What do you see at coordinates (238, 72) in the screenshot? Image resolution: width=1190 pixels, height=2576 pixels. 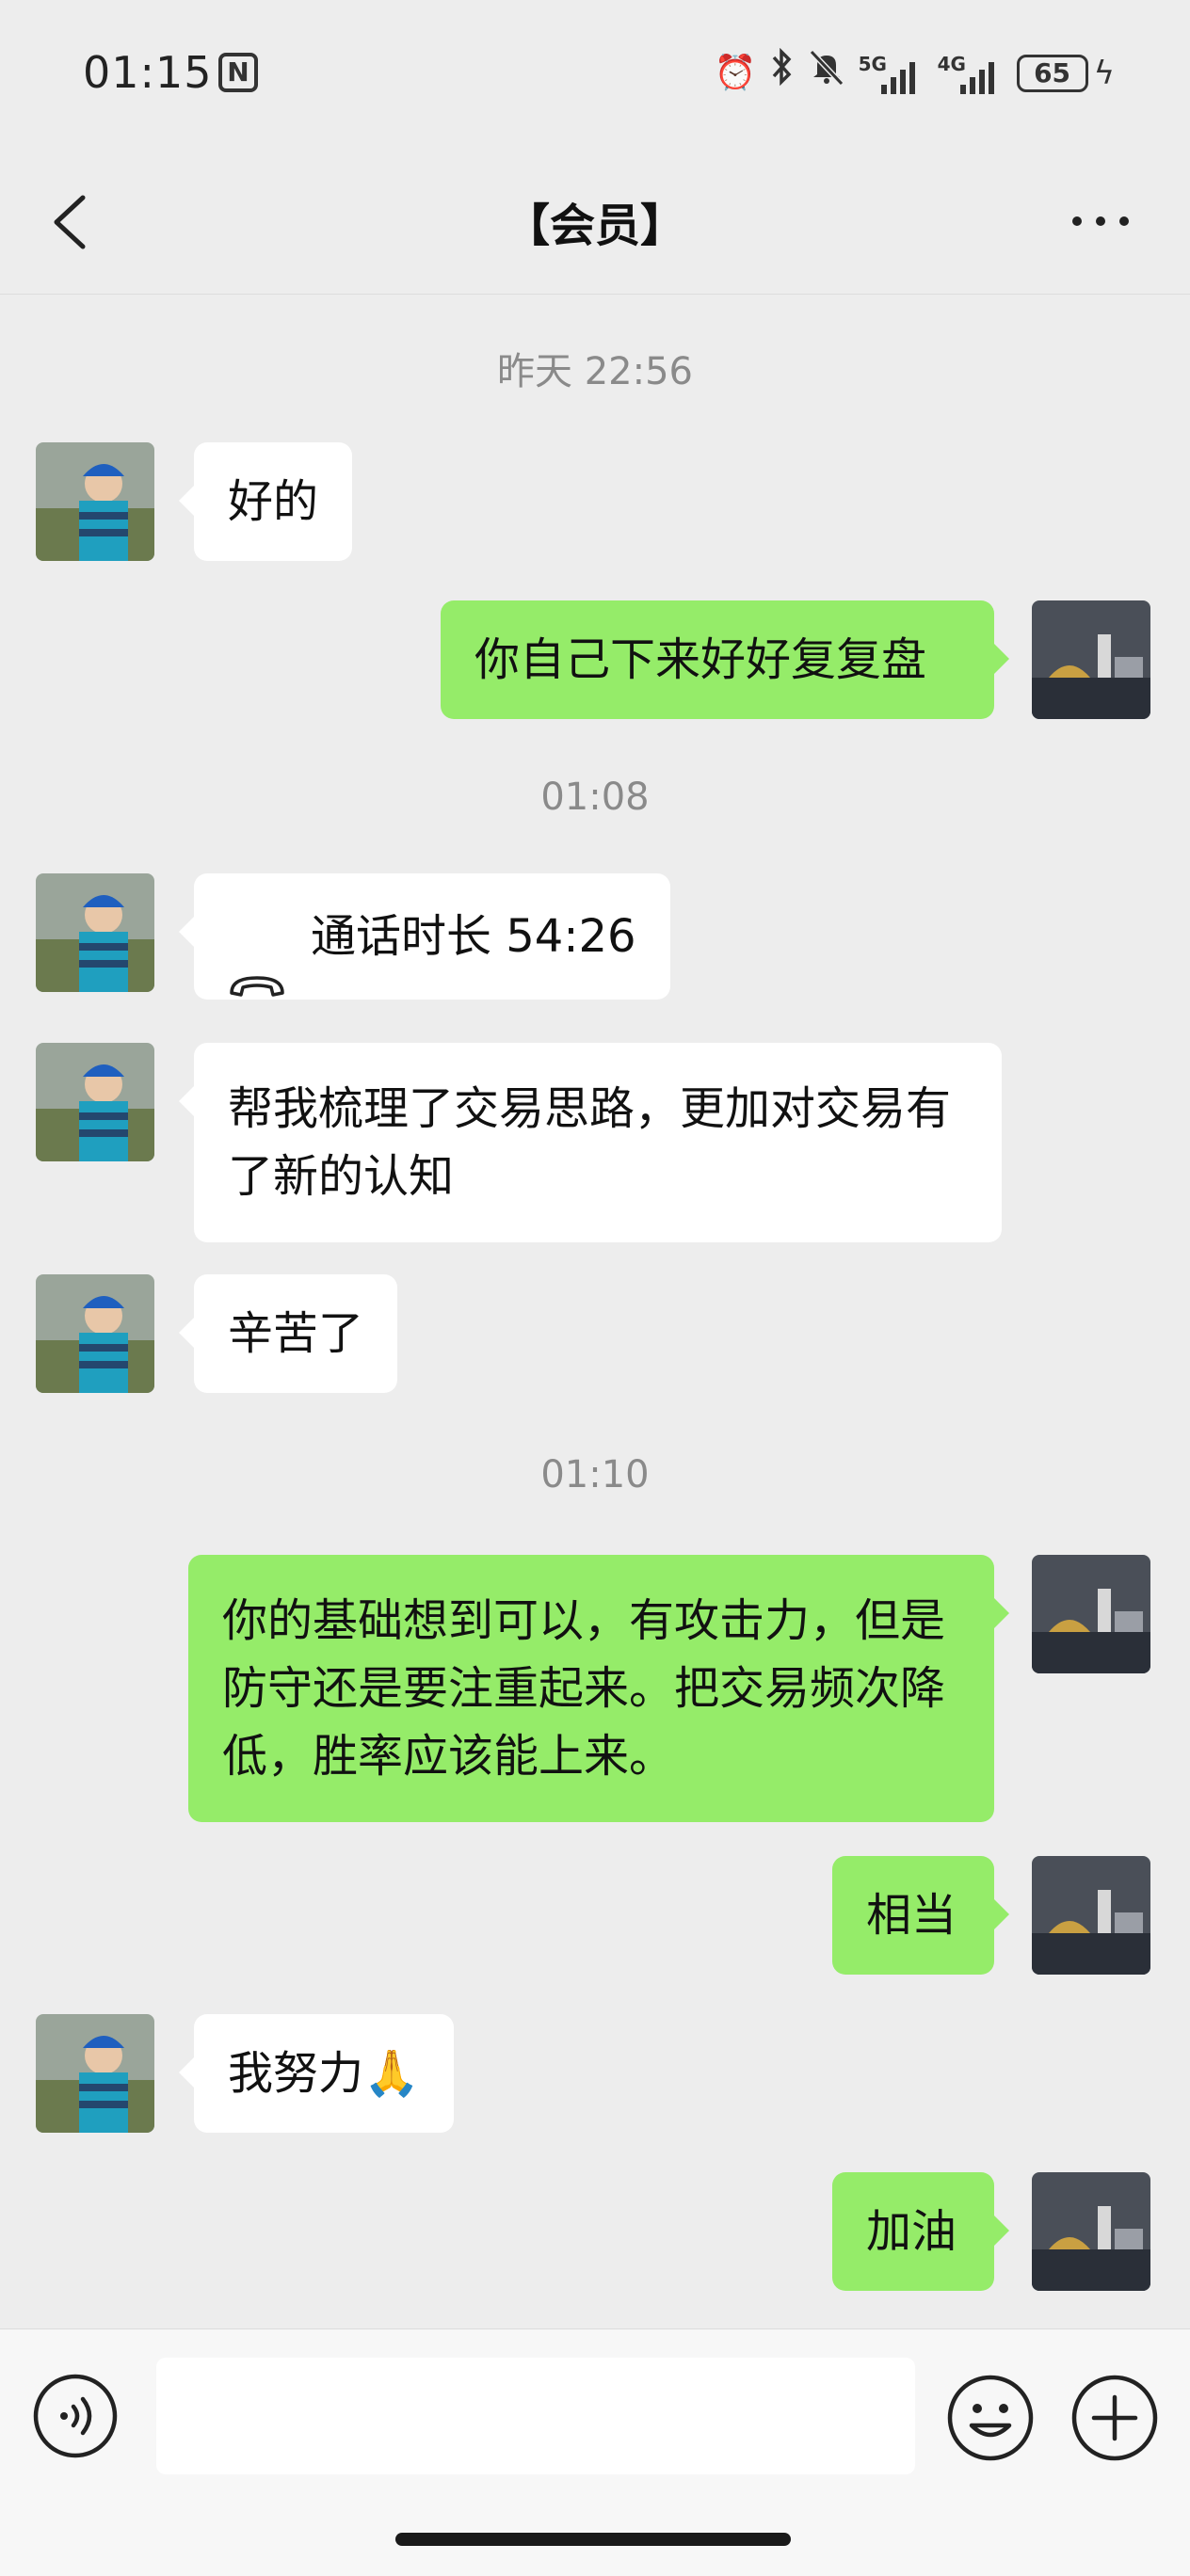 I see `nfc-icon: N` at bounding box center [238, 72].